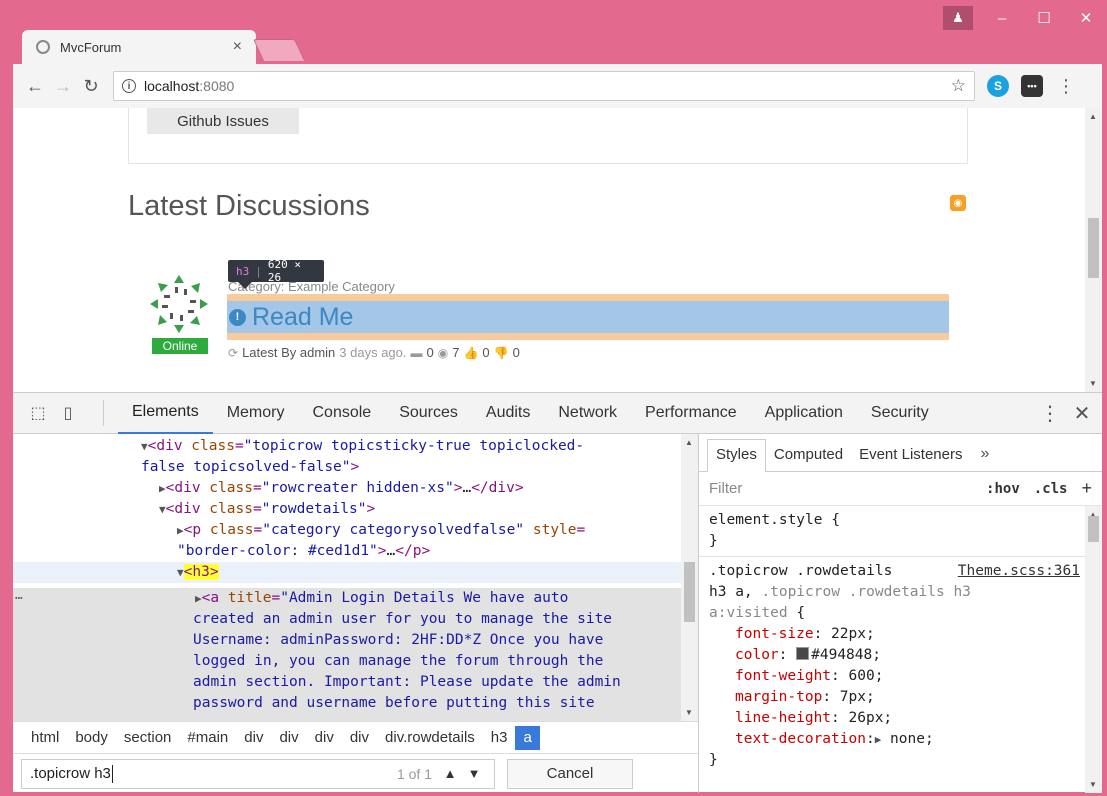  I want to click on tab-audits: Audits, so click(508, 413).